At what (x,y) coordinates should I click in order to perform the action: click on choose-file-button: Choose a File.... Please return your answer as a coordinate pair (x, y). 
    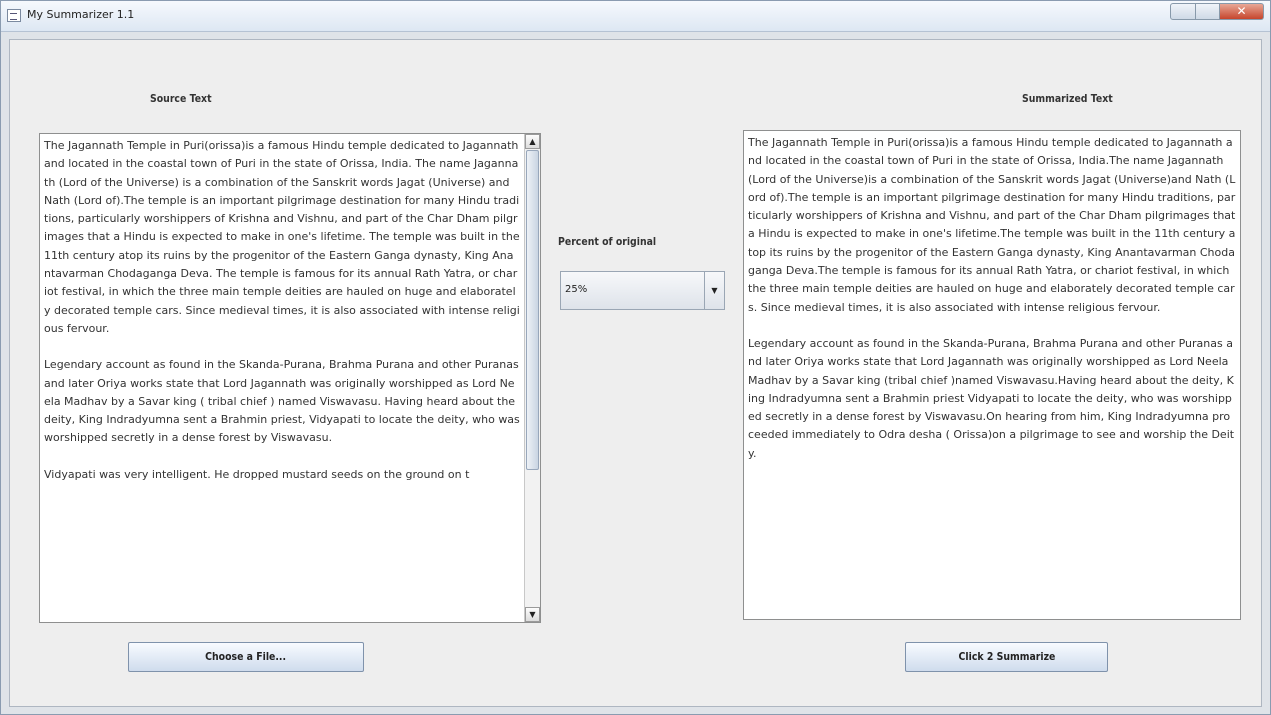
    Looking at the image, I should click on (246, 657).